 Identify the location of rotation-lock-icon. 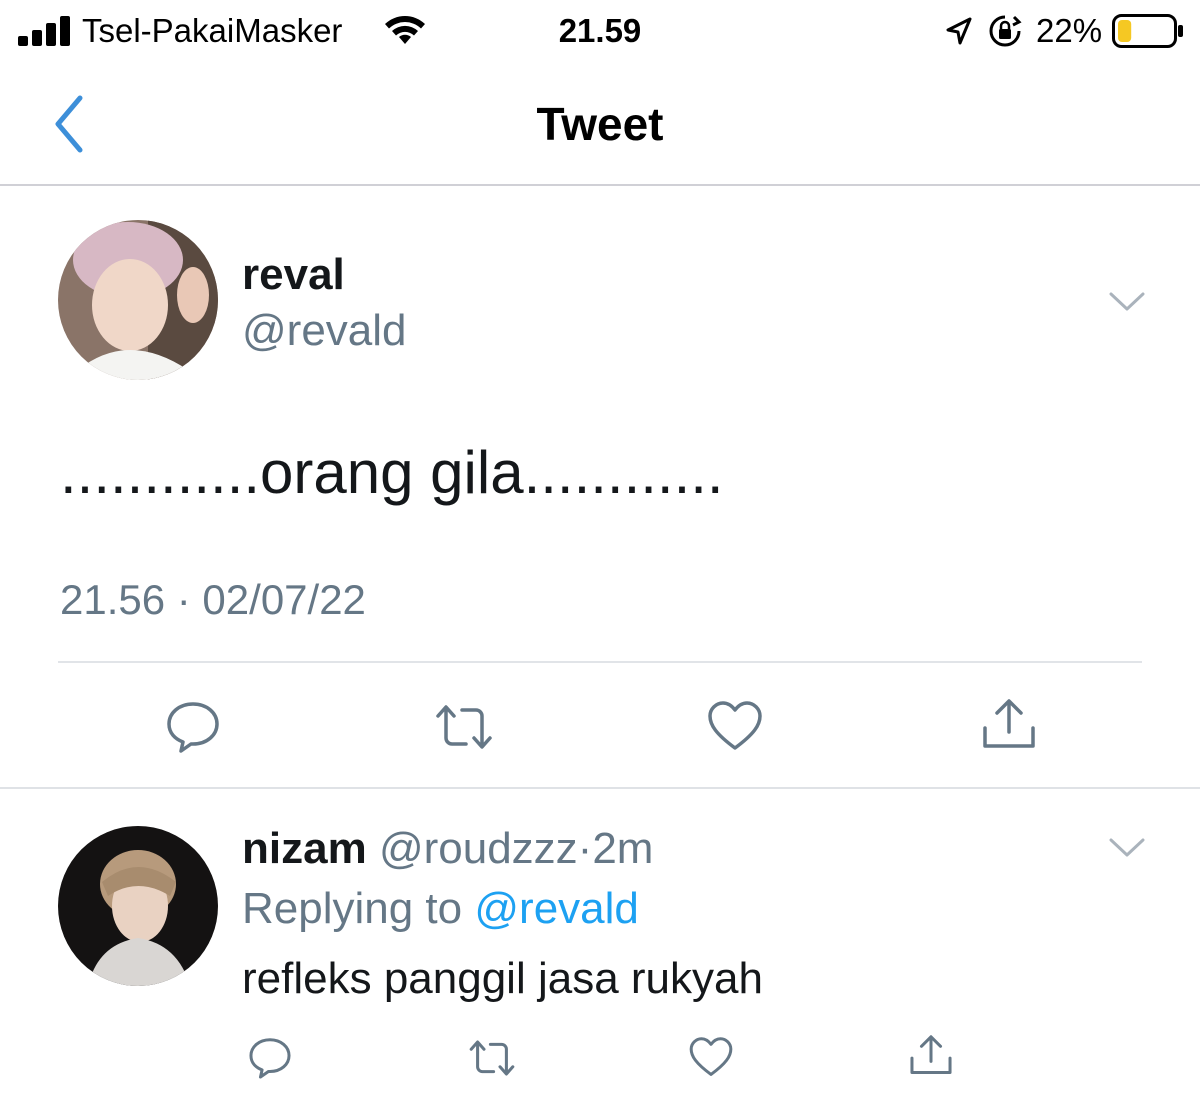
(1005, 31).